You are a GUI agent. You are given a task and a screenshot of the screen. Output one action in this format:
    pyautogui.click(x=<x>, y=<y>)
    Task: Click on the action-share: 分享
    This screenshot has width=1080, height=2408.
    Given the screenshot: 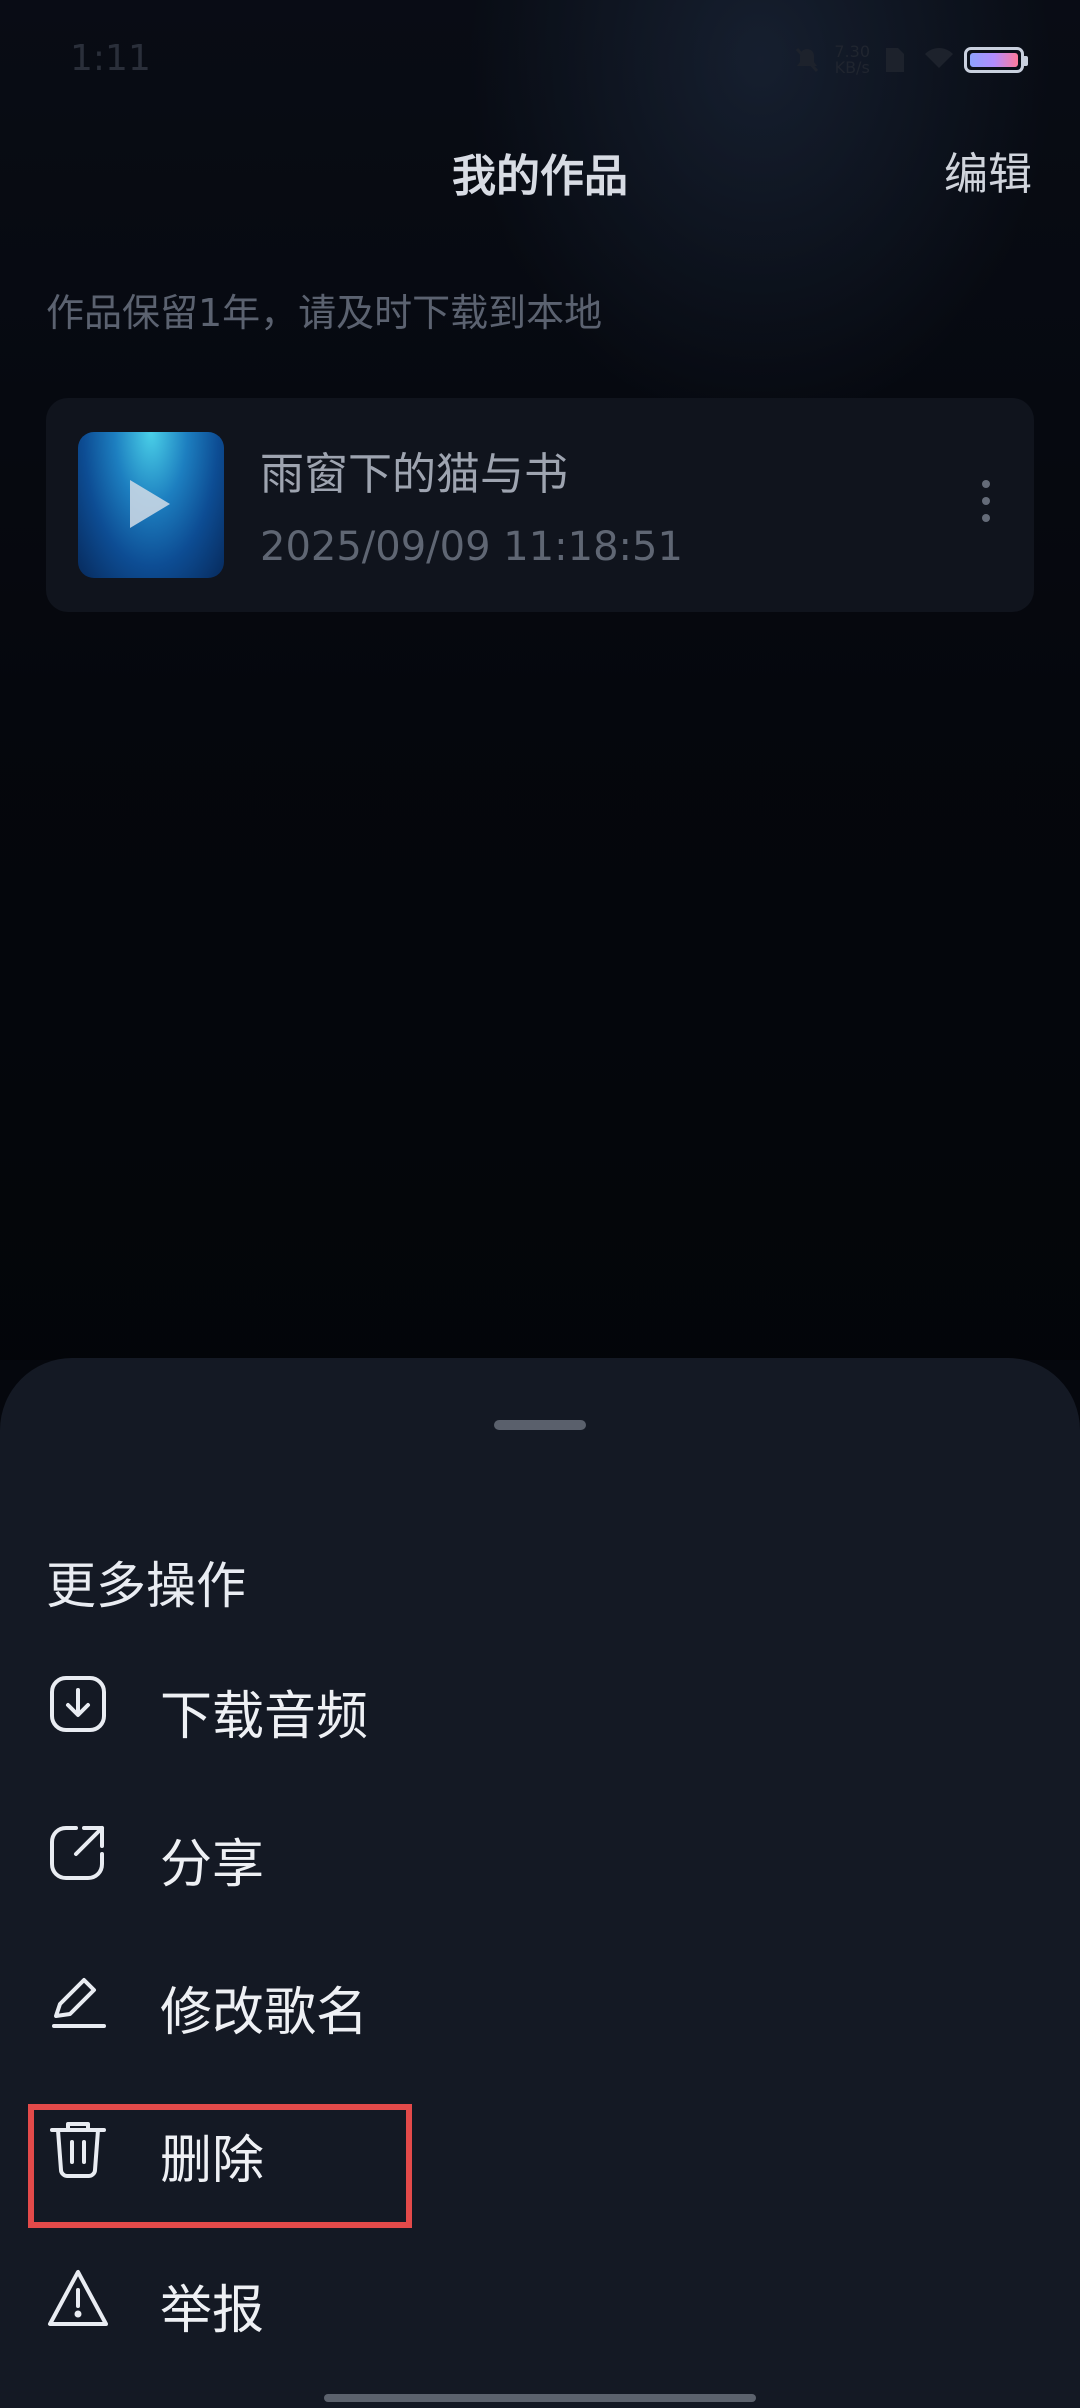 What is the action you would take?
    pyautogui.click(x=540, y=1852)
    